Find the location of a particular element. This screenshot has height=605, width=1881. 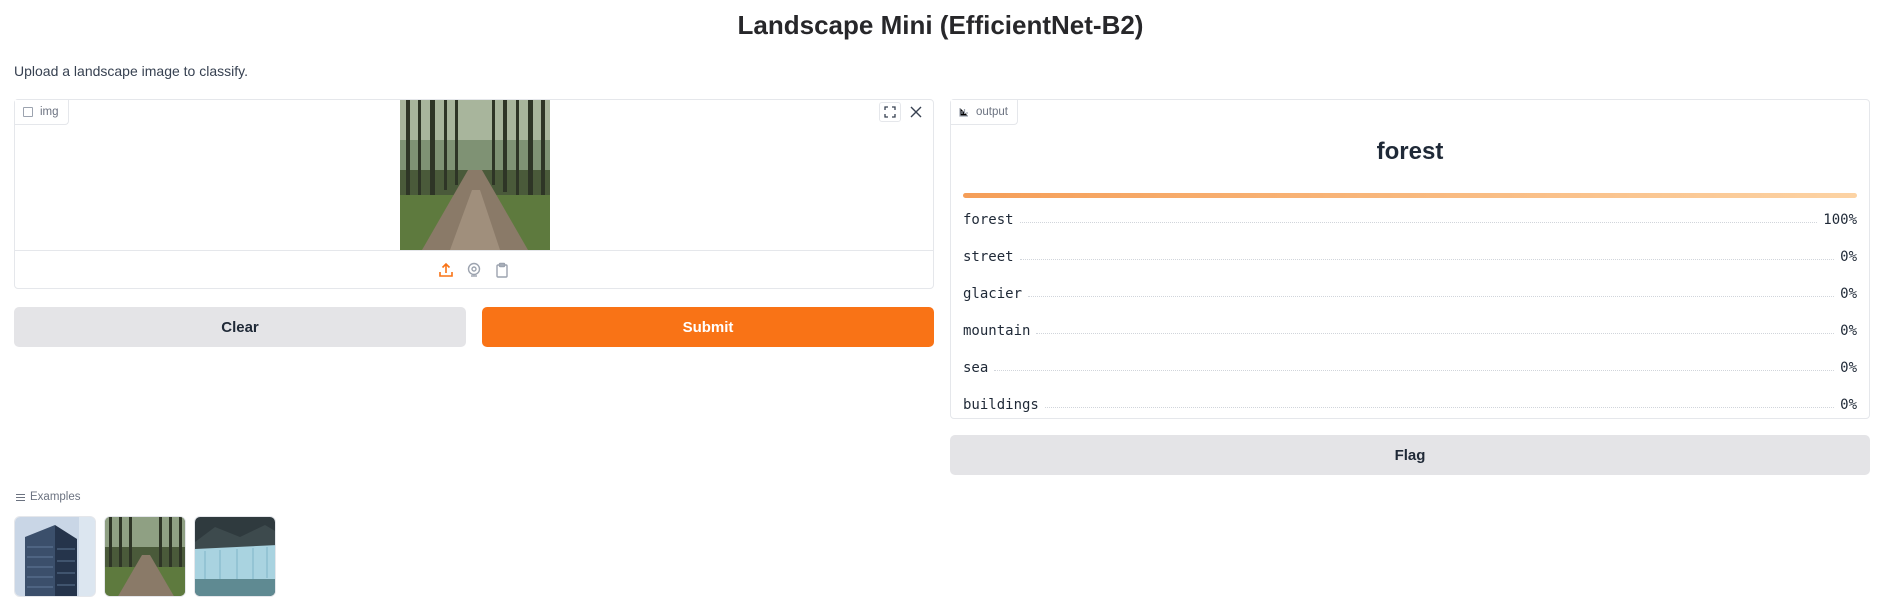

confidence-row: sea 0% is located at coordinates (1410, 367).